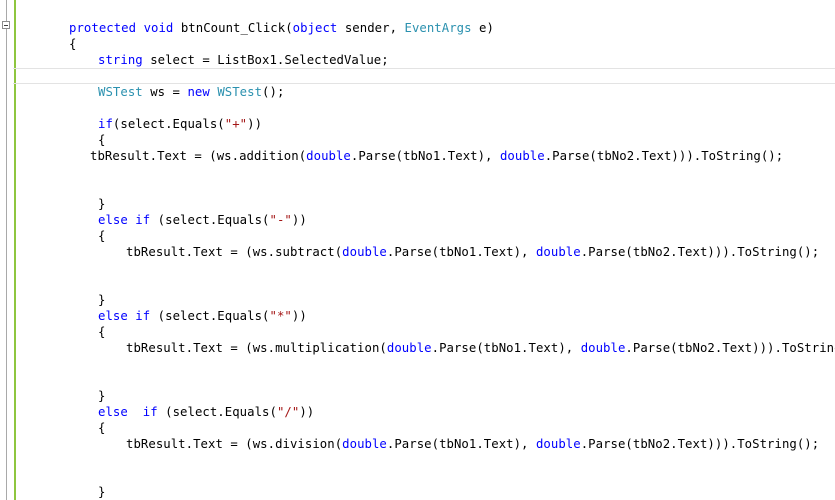 The image size is (835, 500). I want to click on string-token: "*", so click(280, 316).